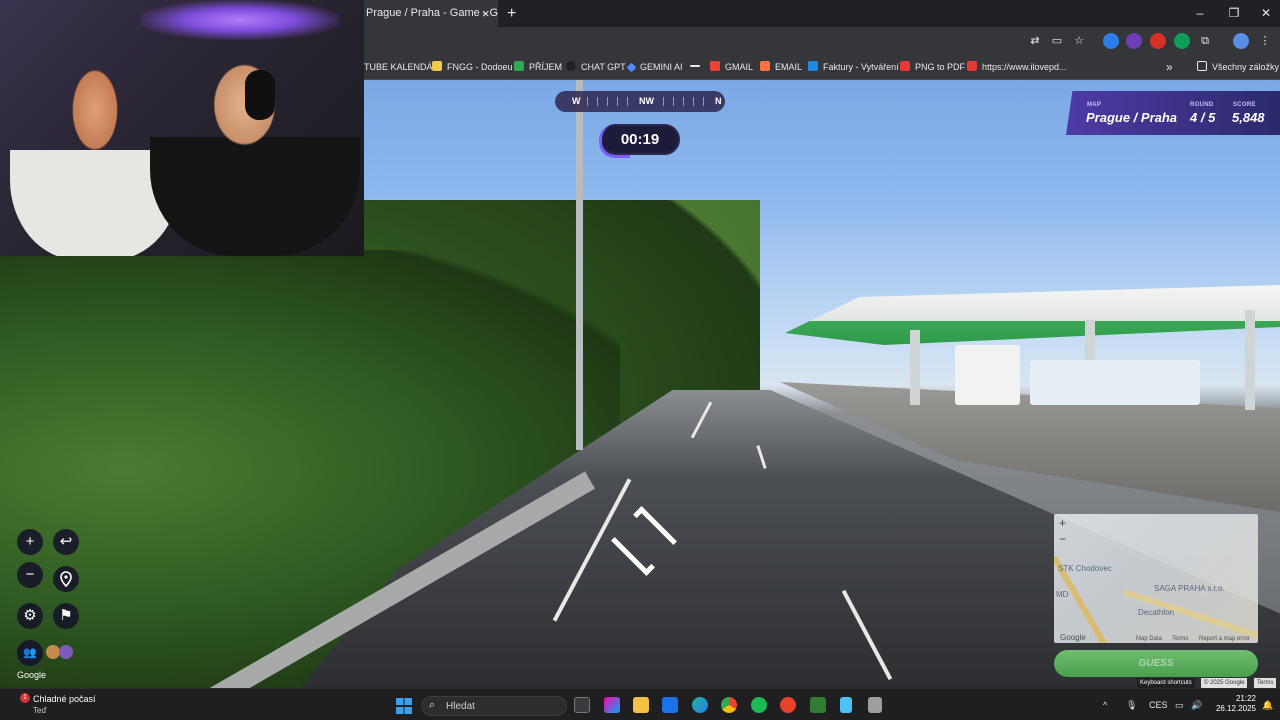  Describe the element at coordinates (1235, 708) in the screenshot. I see `clock-date: 26.12.2025` at that location.